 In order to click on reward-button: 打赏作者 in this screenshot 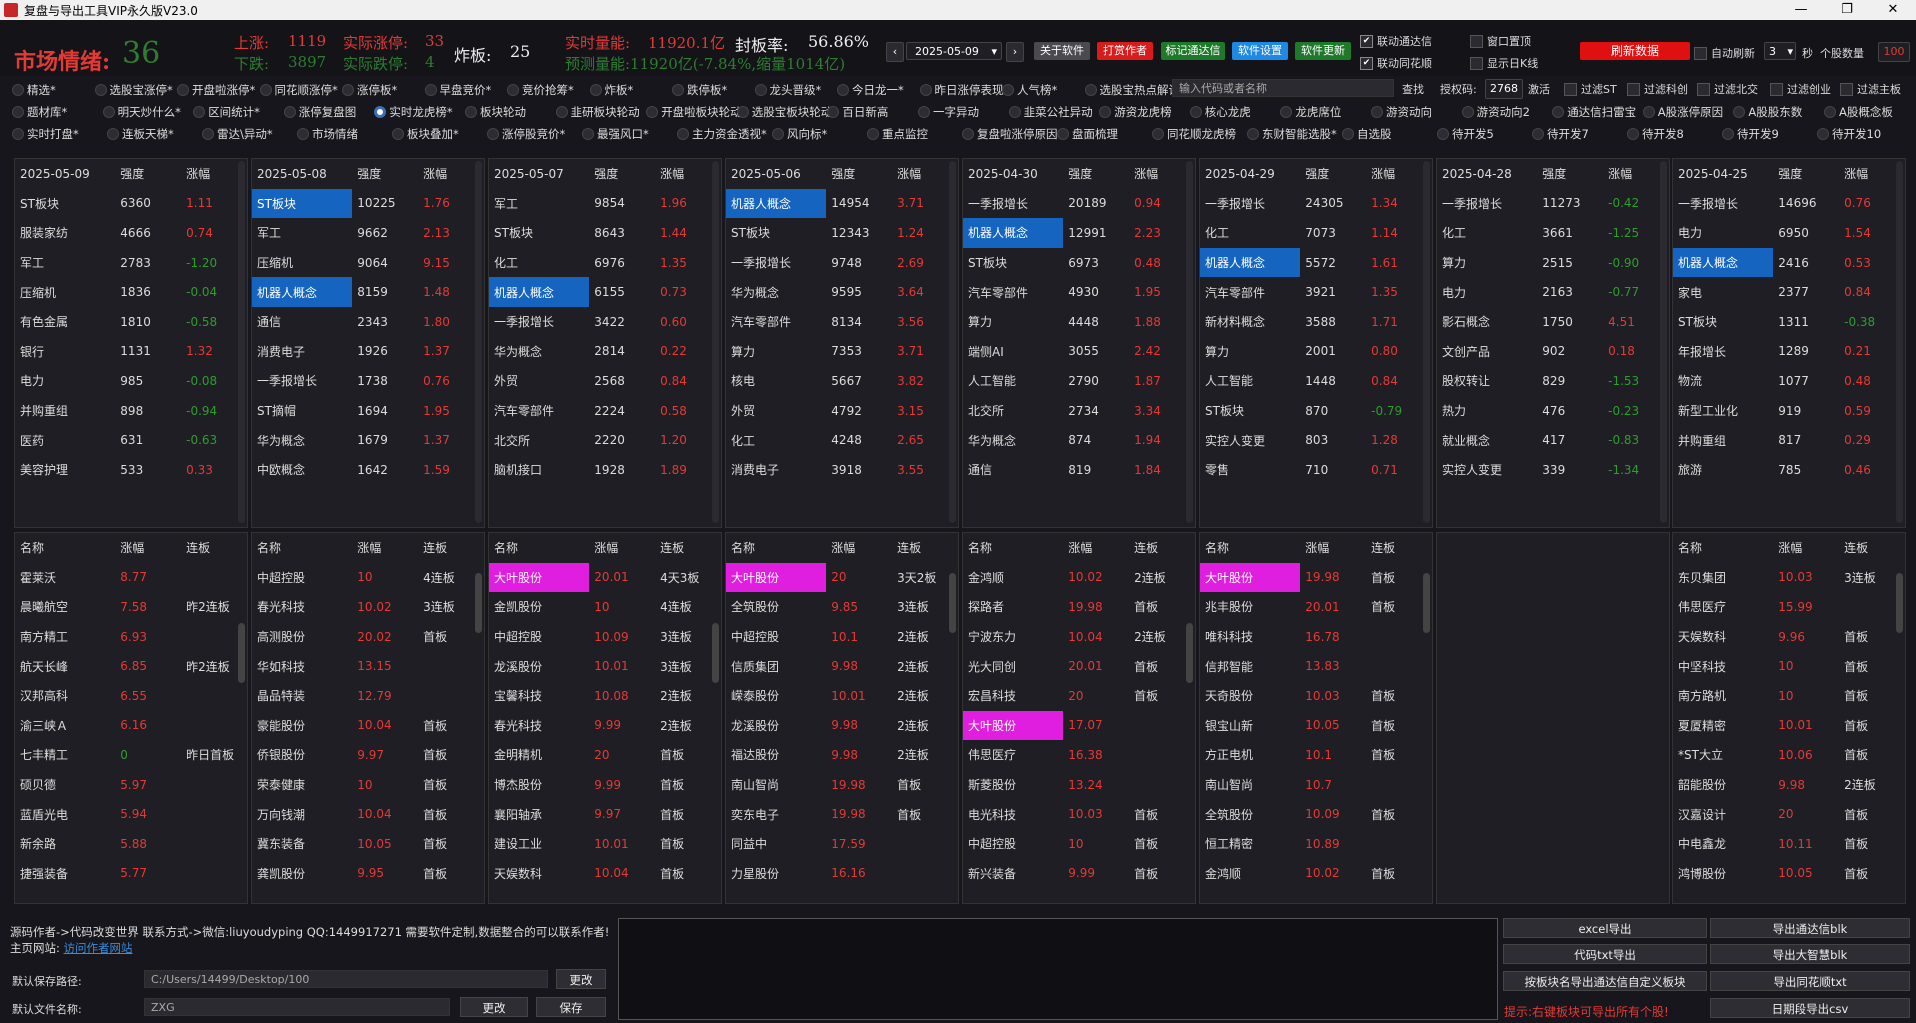, I will do `click(1125, 51)`.